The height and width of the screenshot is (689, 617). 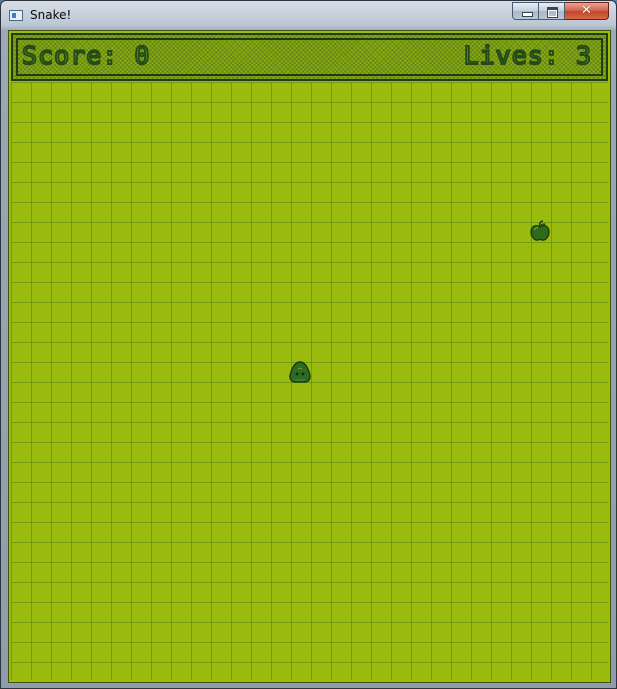 I want to click on lives-display: Lives: 3, so click(x=527, y=55).